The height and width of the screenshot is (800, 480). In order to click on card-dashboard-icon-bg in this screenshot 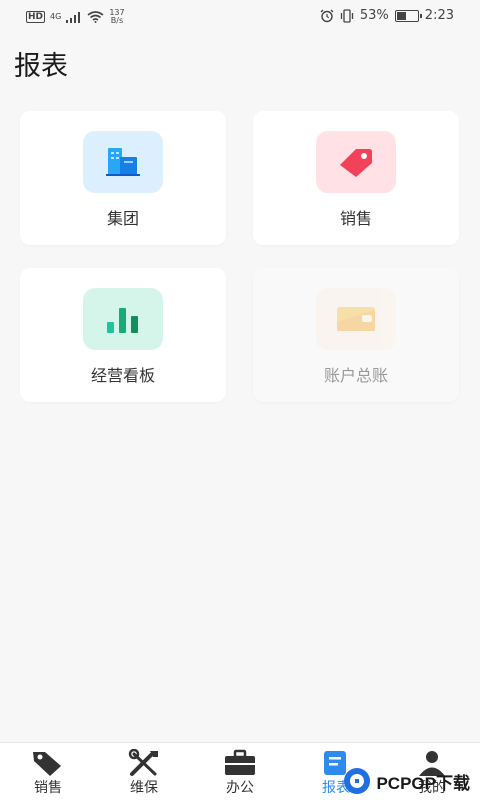, I will do `click(123, 319)`.